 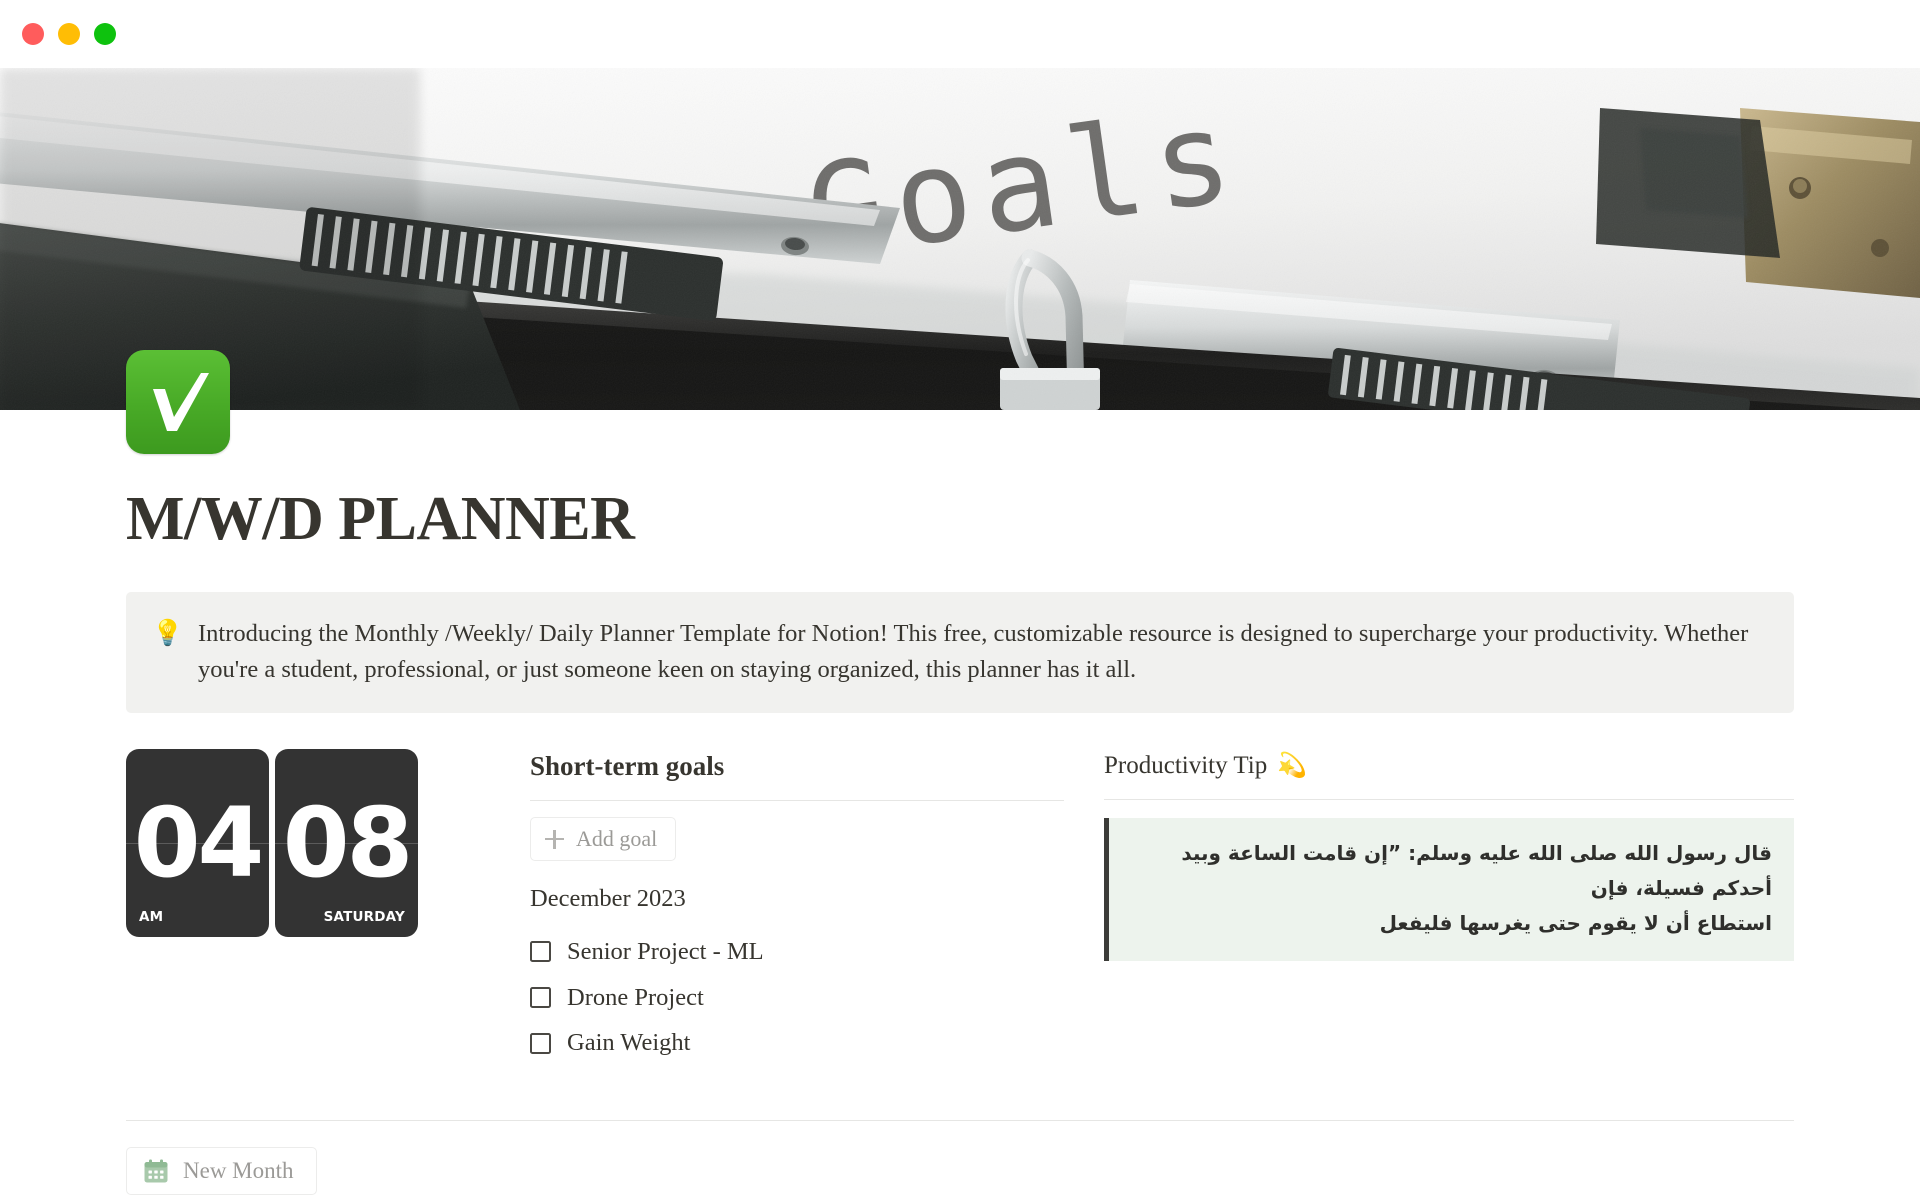 What do you see at coordinates (168, 634) in the screenshot?
I see `light-bulb-icon: 💡` at bounding box center [168, 634].